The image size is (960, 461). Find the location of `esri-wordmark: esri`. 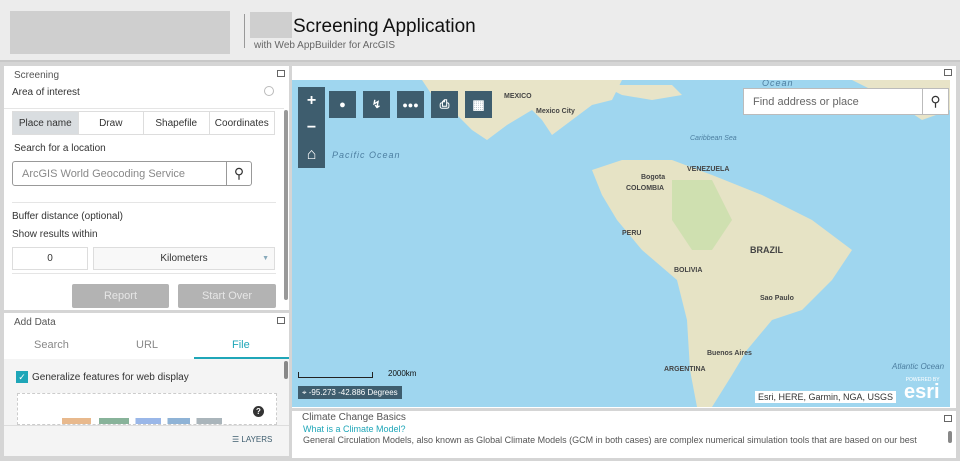

esri-wordmark: esri is located at coordinates (922, 392).